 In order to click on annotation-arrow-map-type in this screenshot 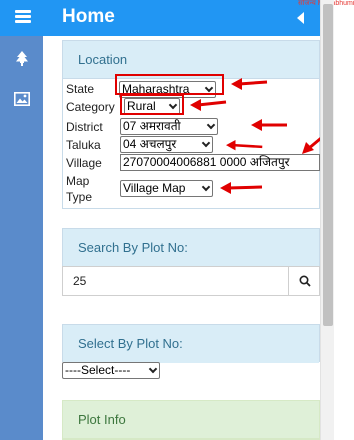, I will do `click(241, 188)`.